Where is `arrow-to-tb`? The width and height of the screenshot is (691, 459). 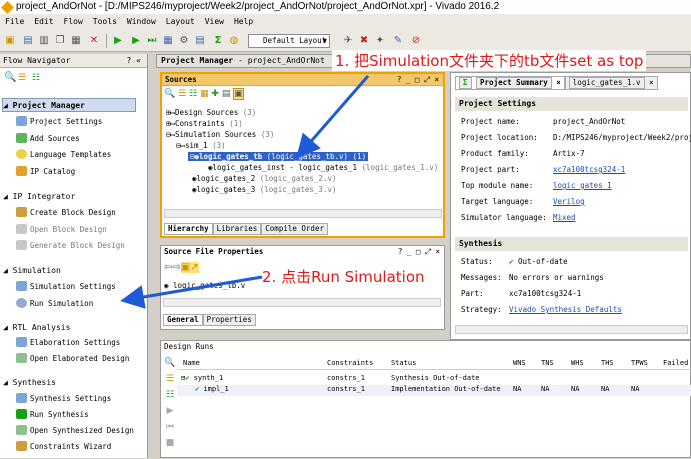
arrow-to-tb is located at coordinates (333, 117).